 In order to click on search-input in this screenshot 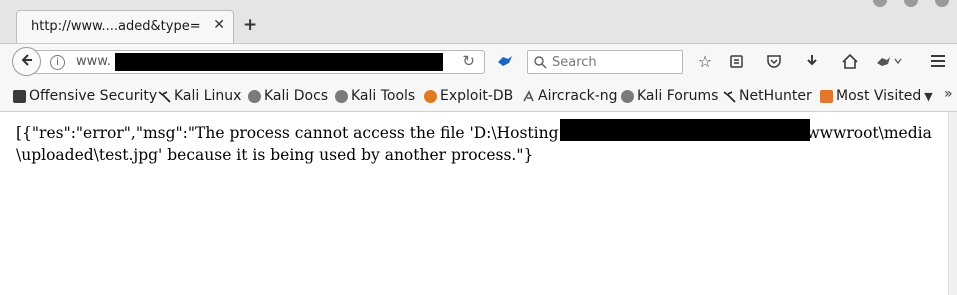, I will do `click(614, 62)`.